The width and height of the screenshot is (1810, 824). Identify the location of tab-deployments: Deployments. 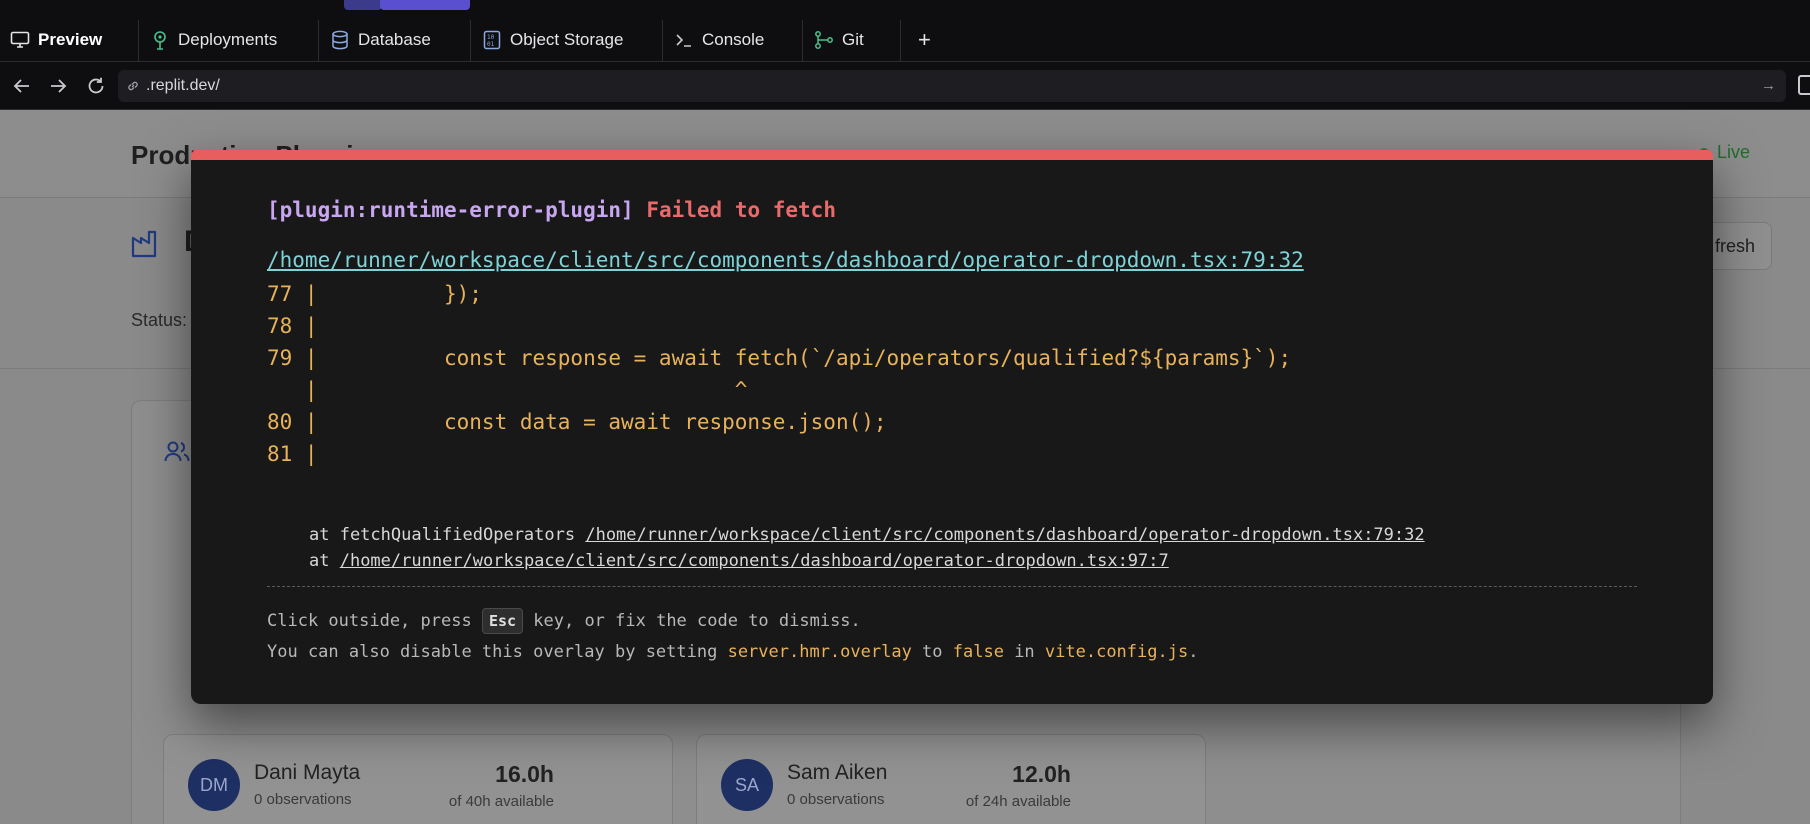
(213, 40).